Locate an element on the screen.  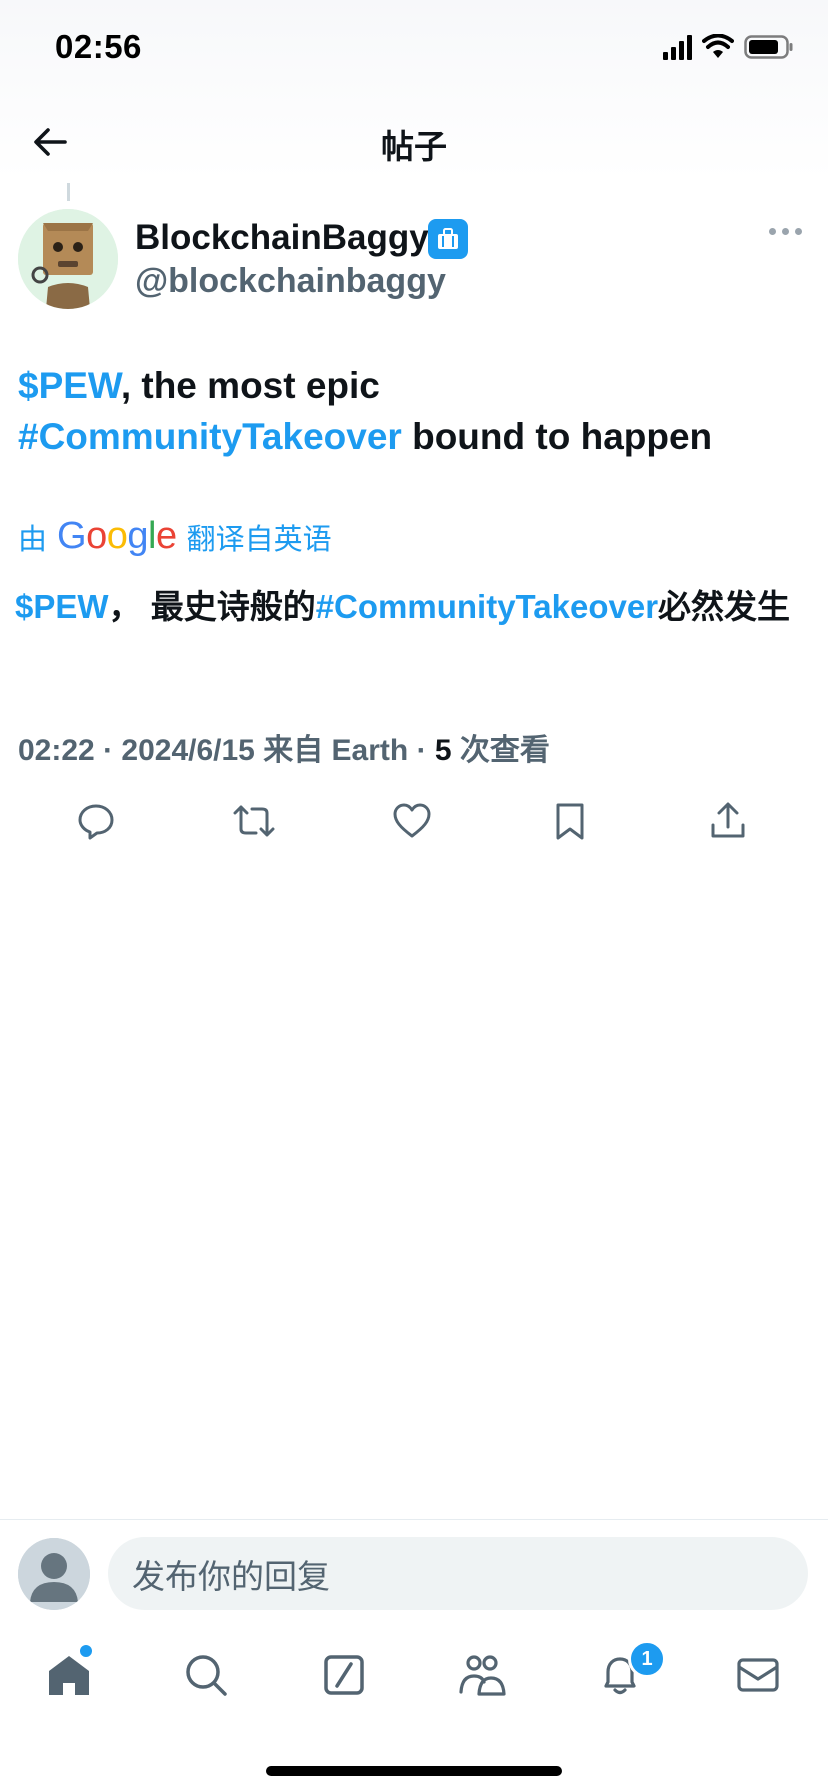
heart-icon is located at coordinates (412, 820).